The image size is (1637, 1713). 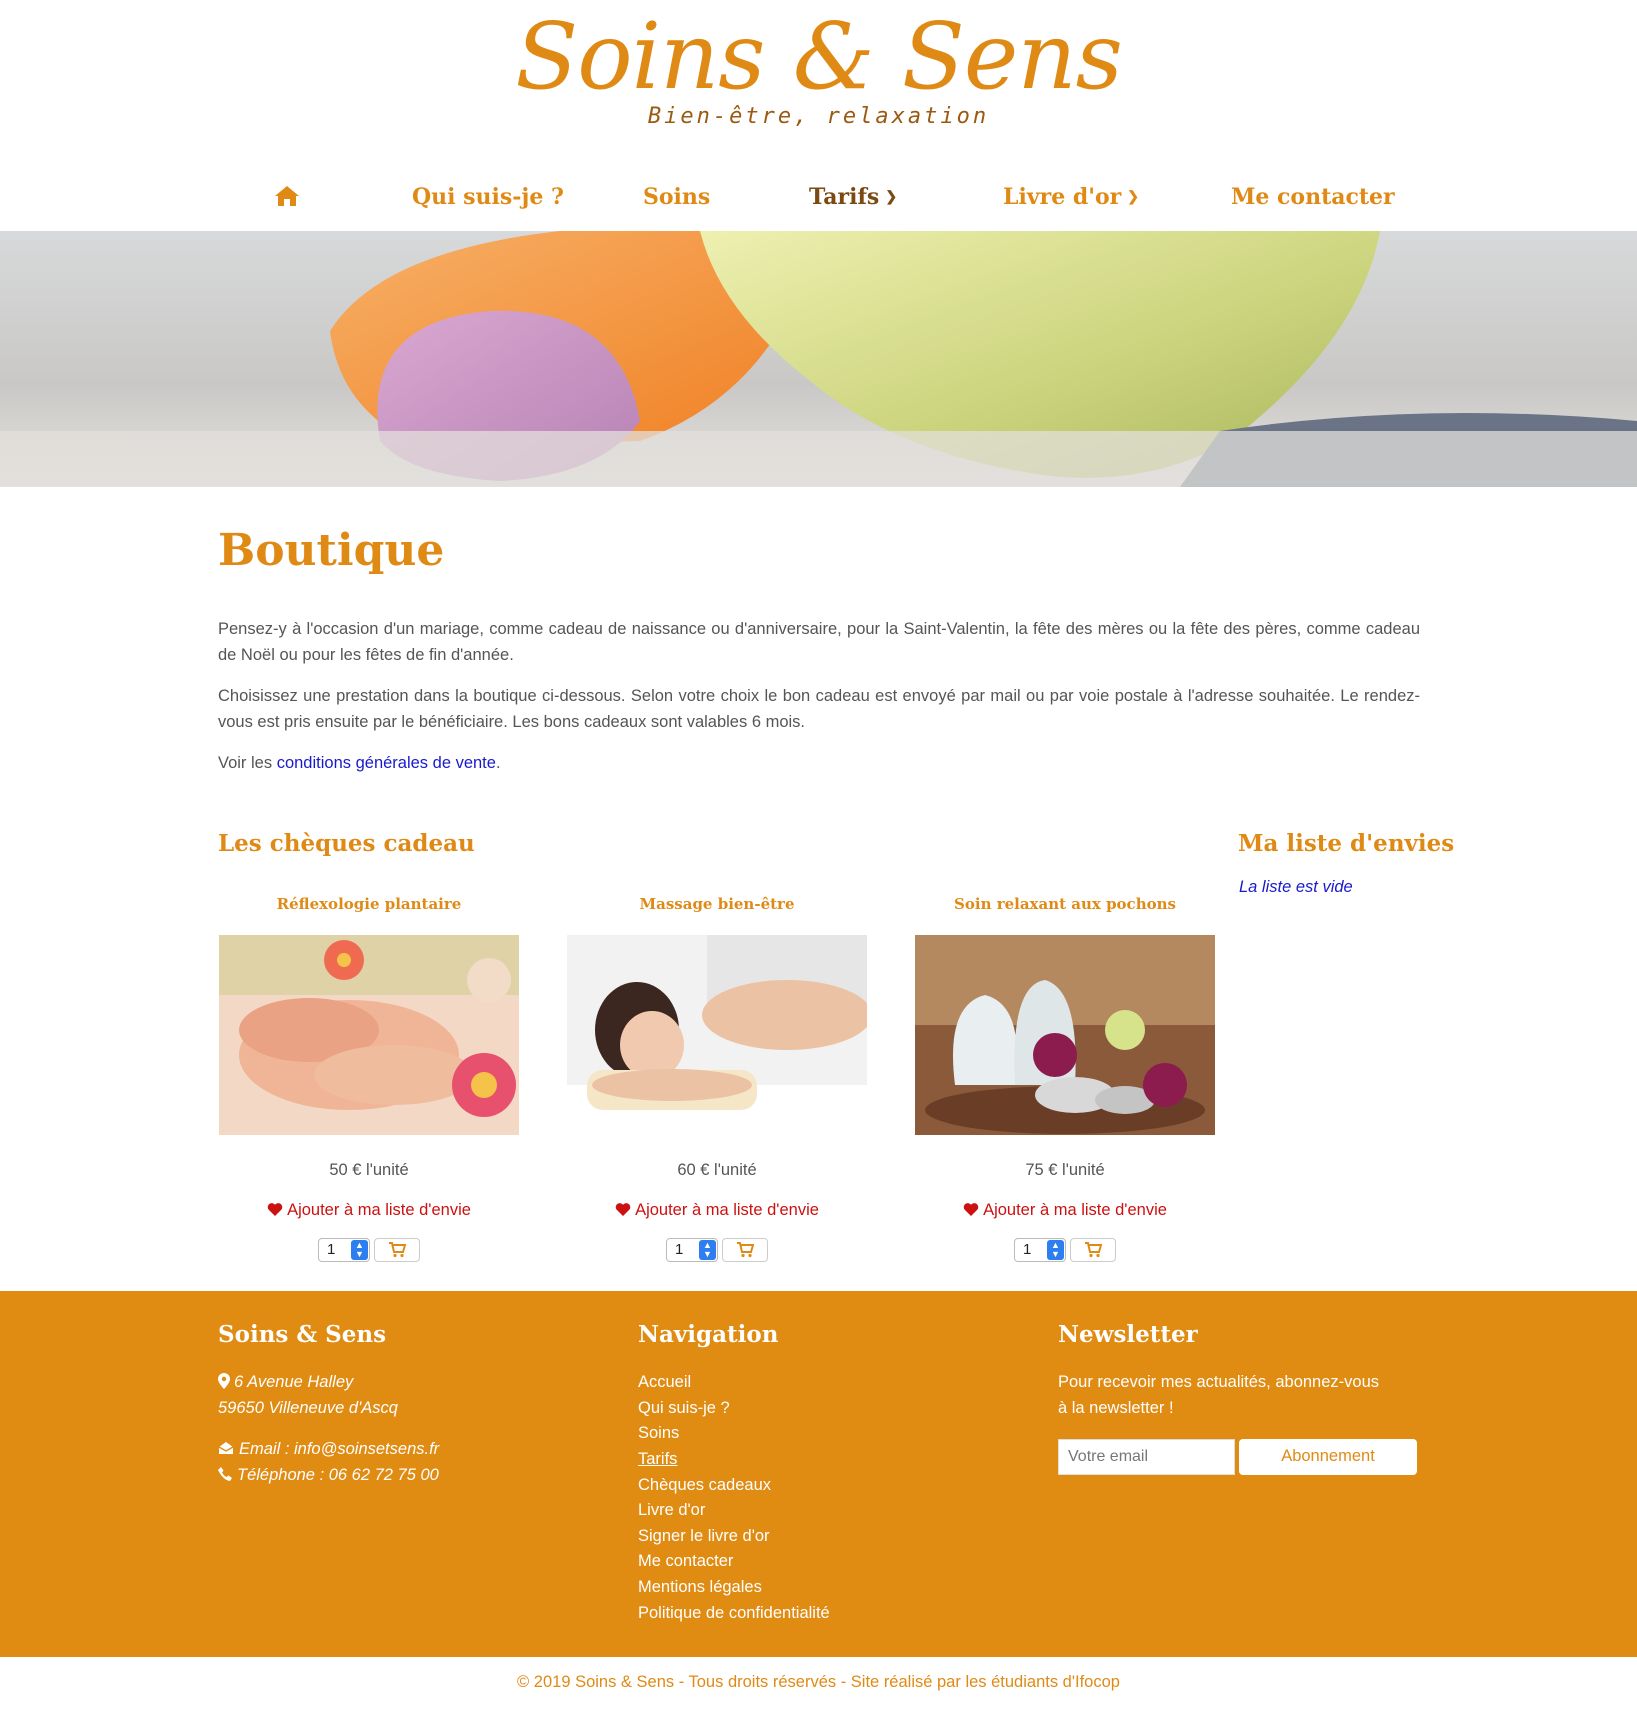 What do you see at coordinates (369, 1170) in the screenshot?
I see `product-price: 50 € l'unité` at bounding box center [369, 1170].